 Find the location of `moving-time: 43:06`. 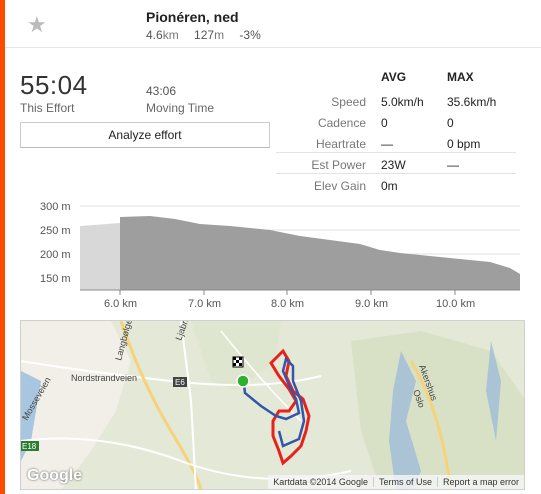

moving-time: 43:06 is located at coordinates (161, 91).